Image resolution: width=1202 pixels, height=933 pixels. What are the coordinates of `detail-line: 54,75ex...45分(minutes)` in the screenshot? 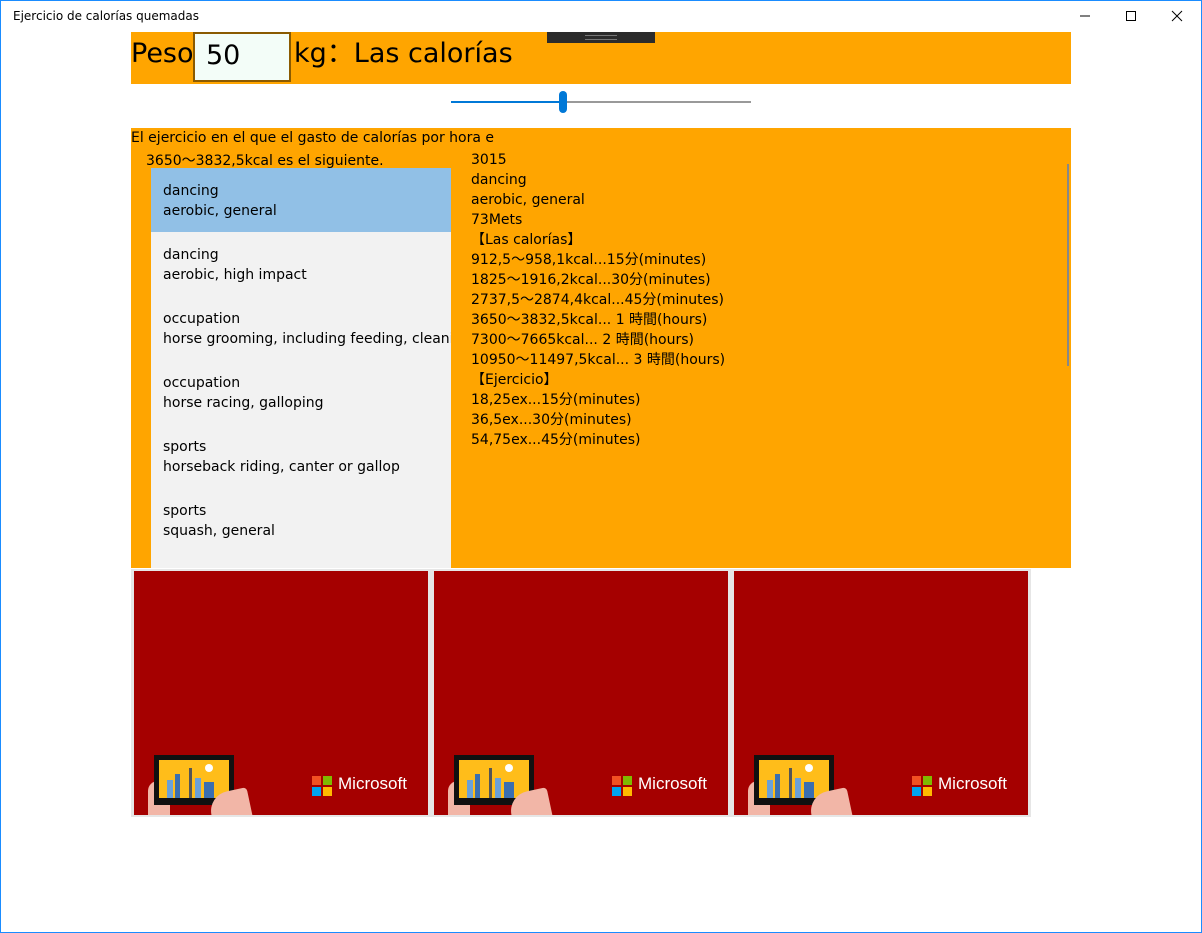 It's located at (556, 440).